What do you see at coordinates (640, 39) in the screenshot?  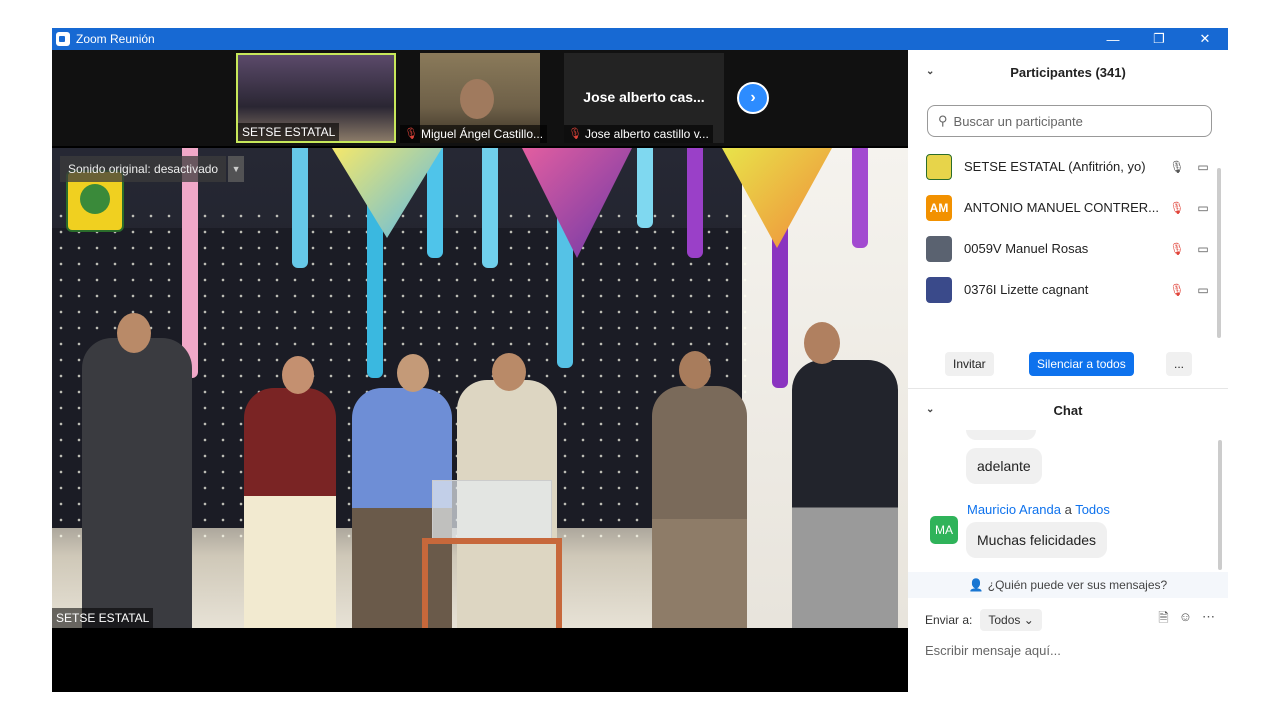 I see `title-bar: Zoom Reunión — ❐ ✕` at bounding box center [640, 39].